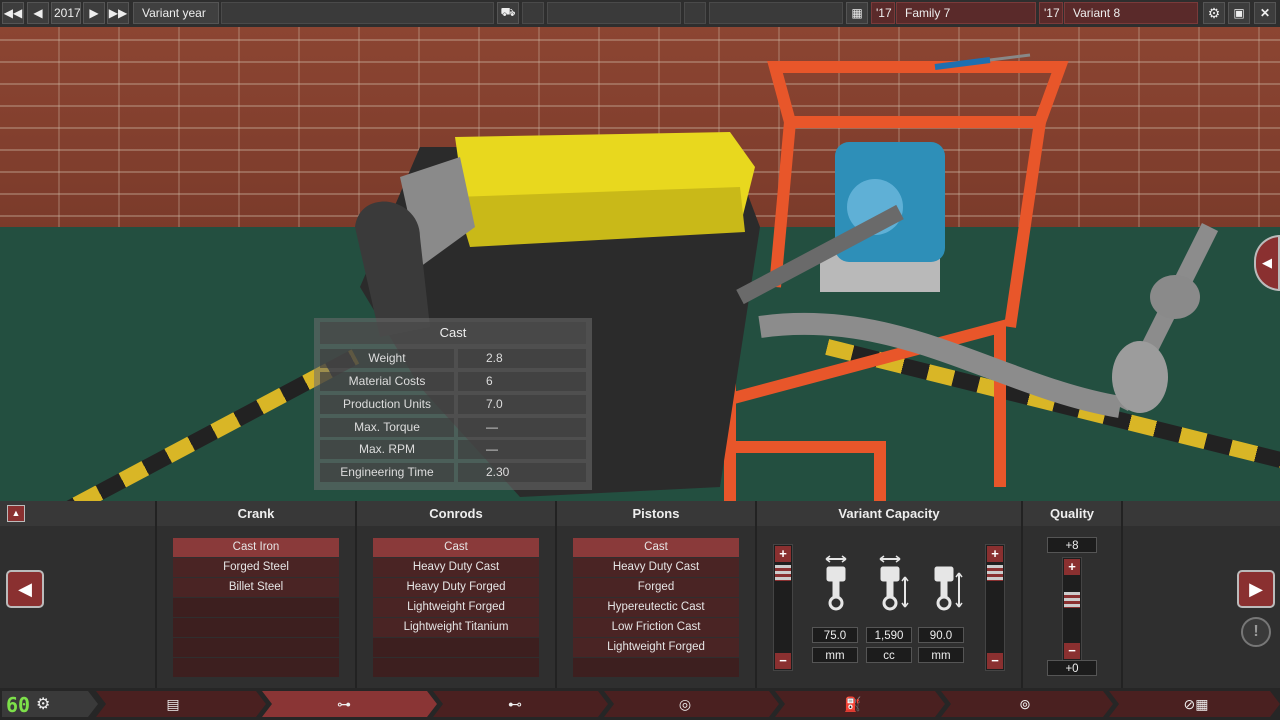  Describe the element at coordinates (941, 655) in the screenshot. I see `stroke-unit: mm` at that location.